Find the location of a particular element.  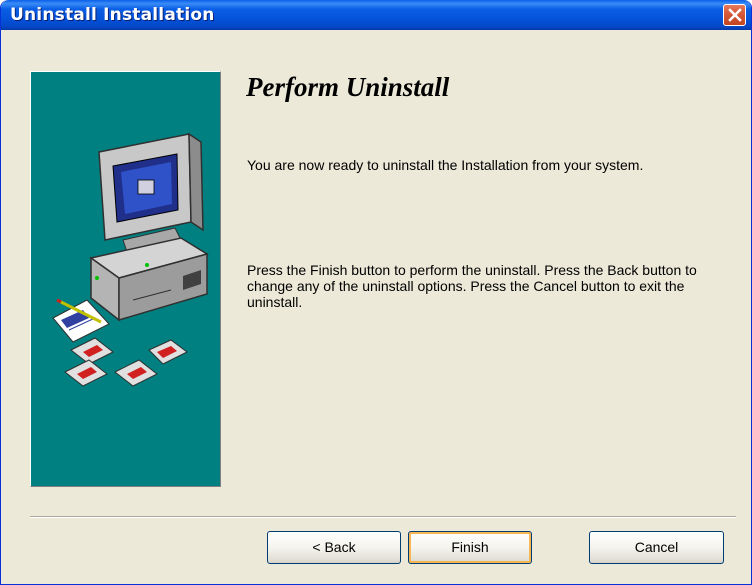

cancel-button: Cancel is located at coordinates (656, 547).